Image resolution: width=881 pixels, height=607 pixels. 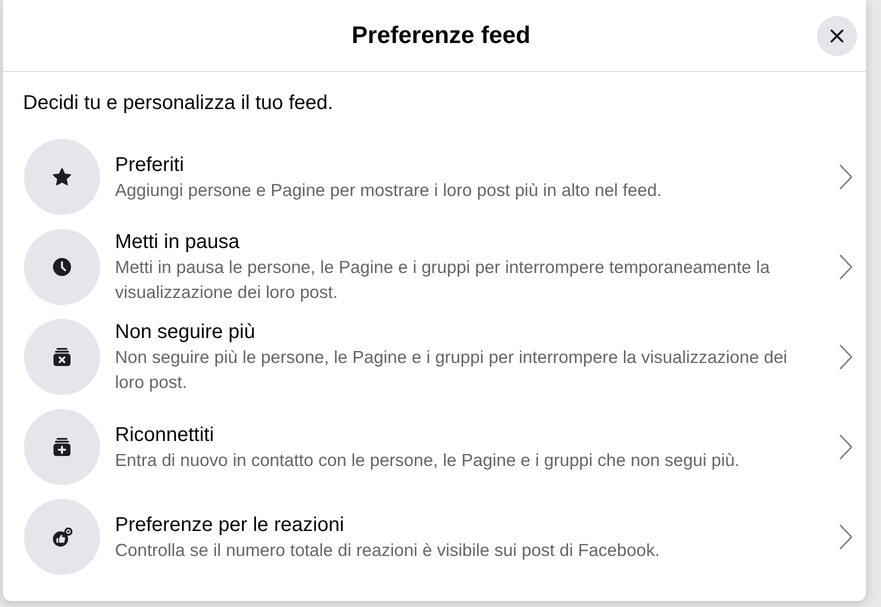 I want to click on option-description: Entra di nuovo in contatto con le persone, le Pagine e i gruppi che non segui più., so click(x=428, y=460).